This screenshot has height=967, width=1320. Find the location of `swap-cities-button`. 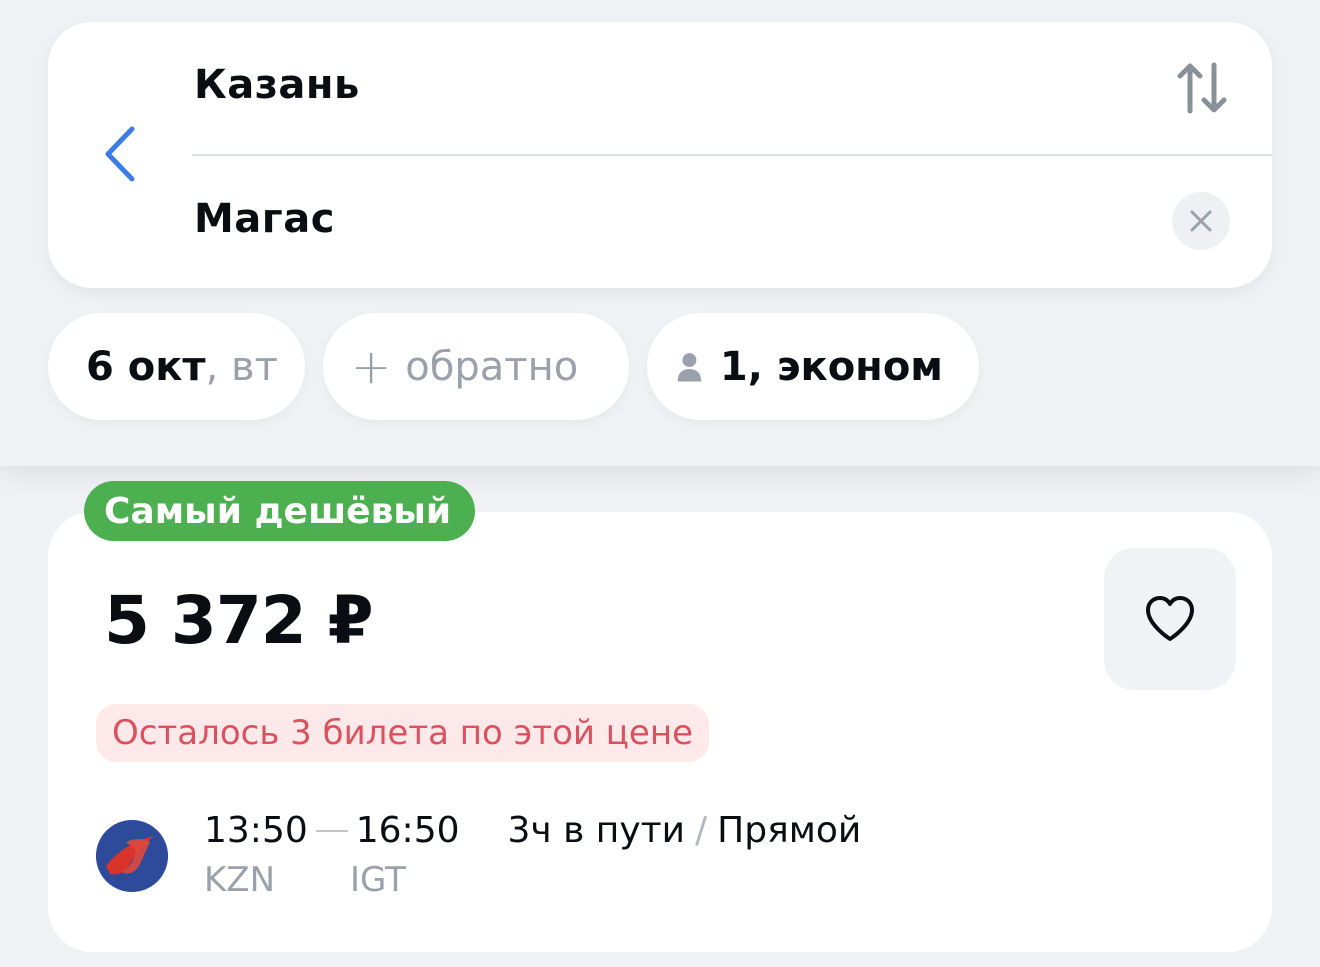

swap-cities-button is located at coordinates (1202, 88).